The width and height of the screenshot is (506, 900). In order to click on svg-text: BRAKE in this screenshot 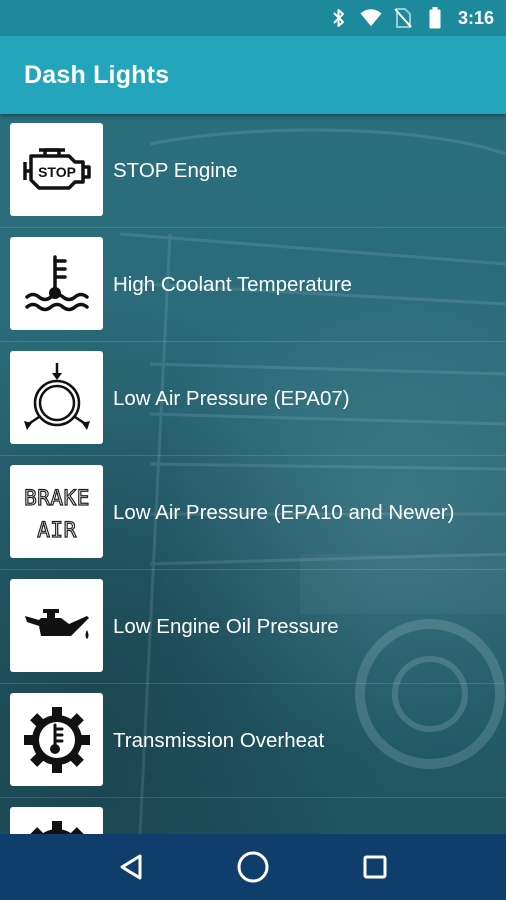, I will do `click(57, 498)`.